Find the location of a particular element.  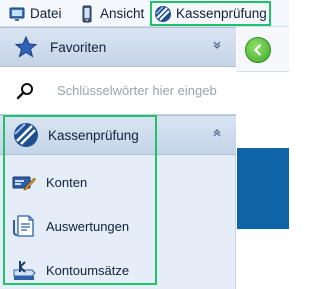

kassenpruefung-label: Kassenprüfung is located at coordinates (93, 135).